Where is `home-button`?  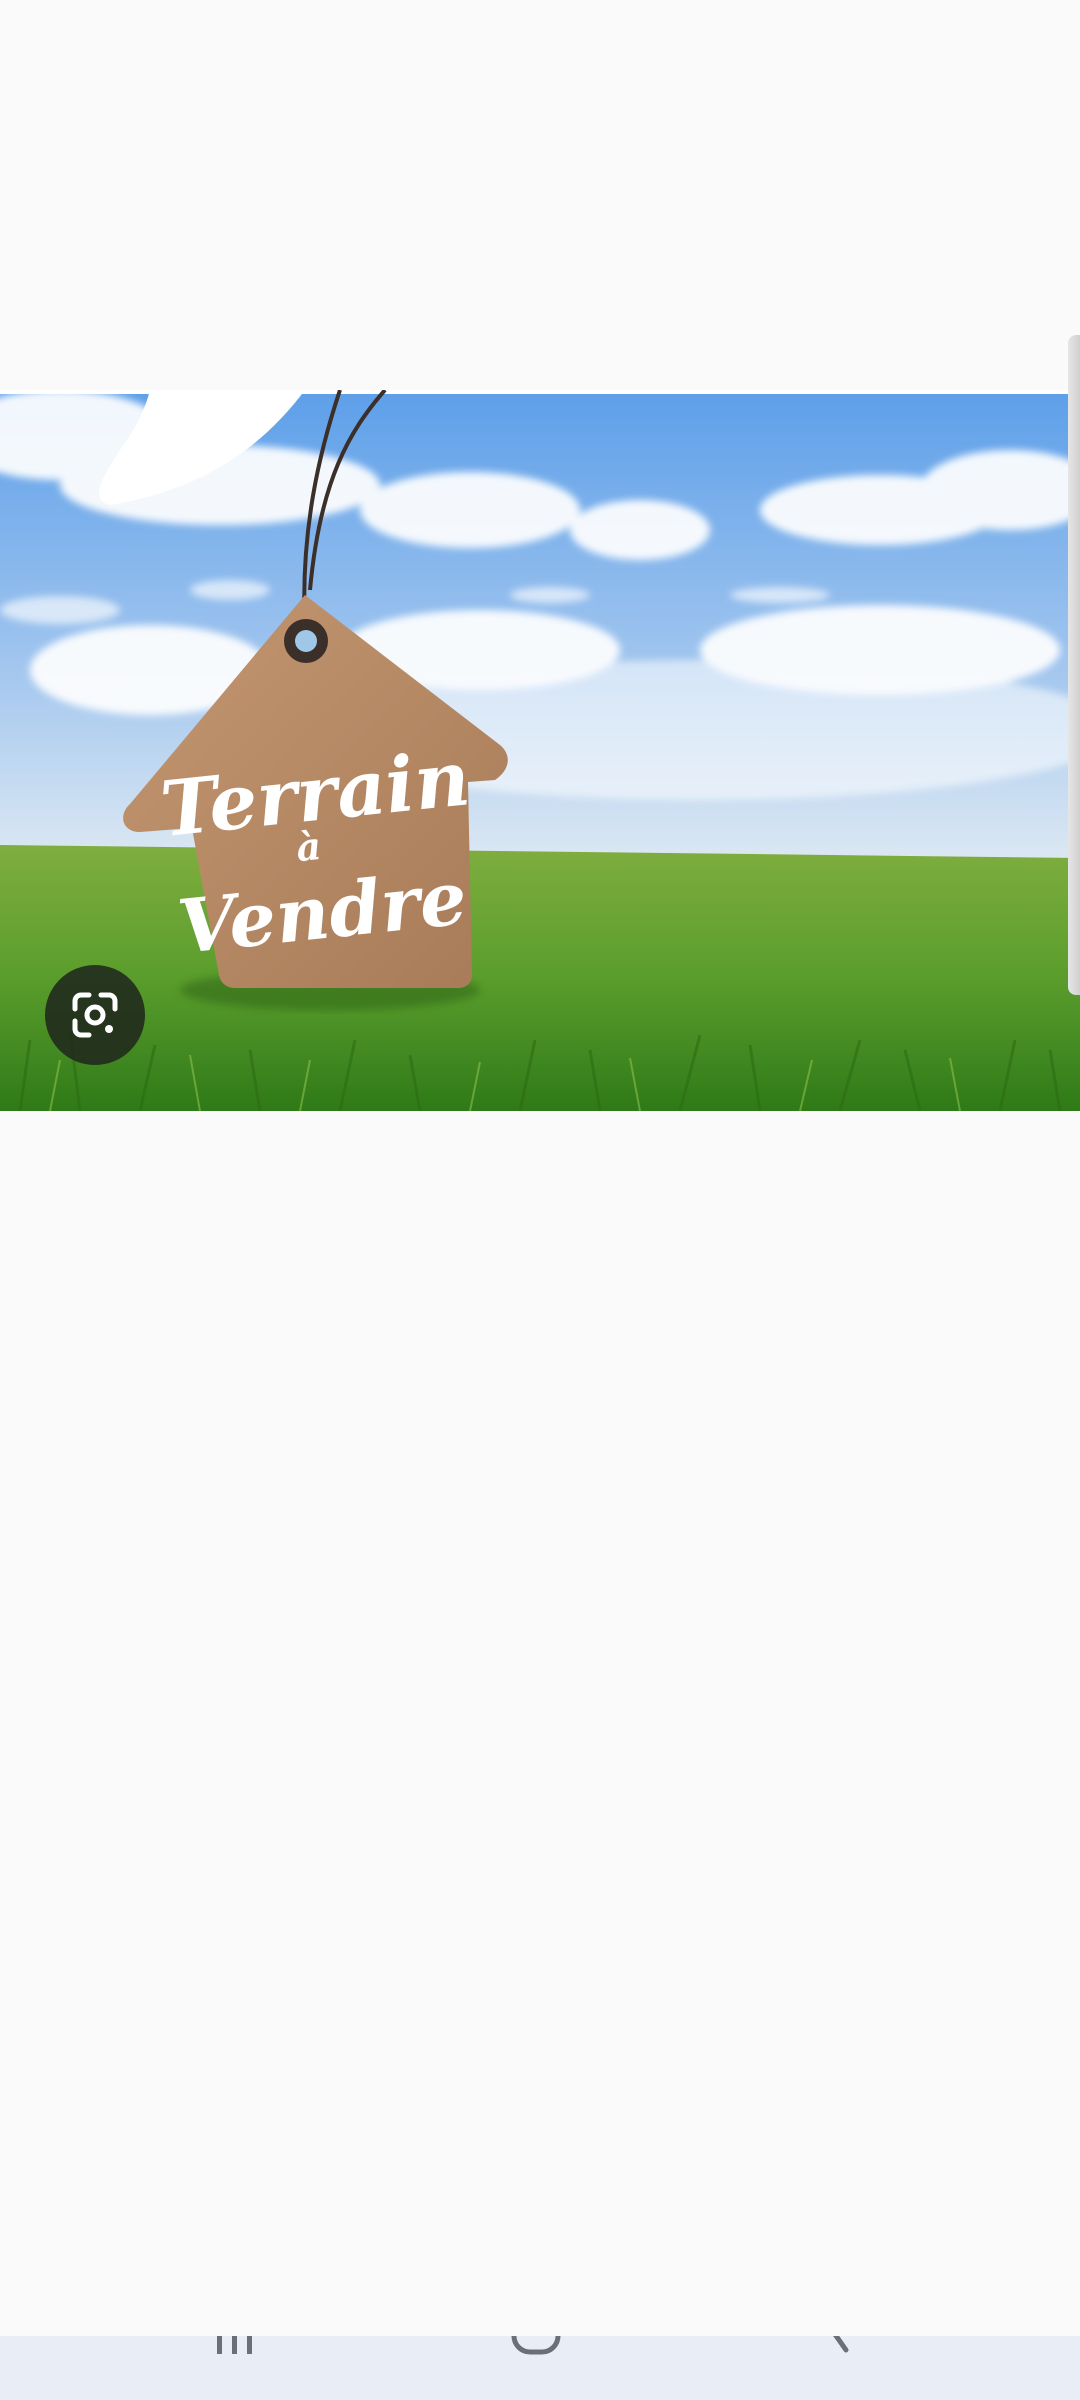 home-button is located at coordinates (536, 2368).